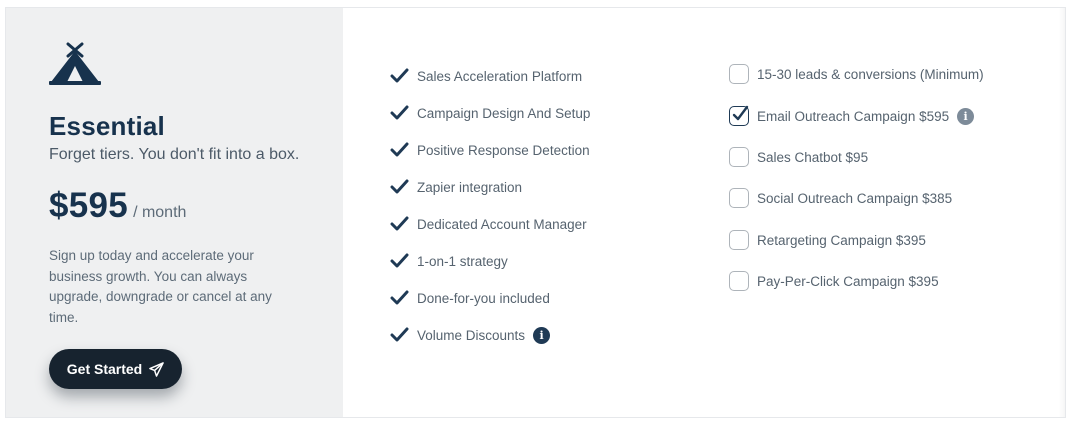 This screenshot has width=1070, height=423. I want to click on addon-label: Social Outreach Campaign $385, so click(855, 198).